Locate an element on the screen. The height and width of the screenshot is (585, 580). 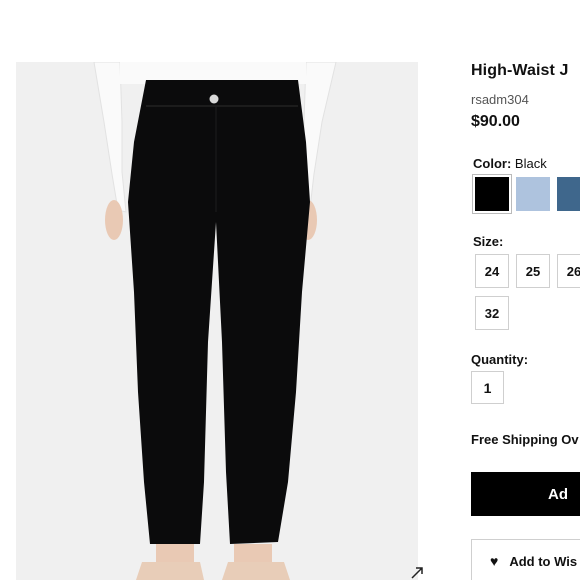
size-option-24: 24 is located at coordinates (492, 271).